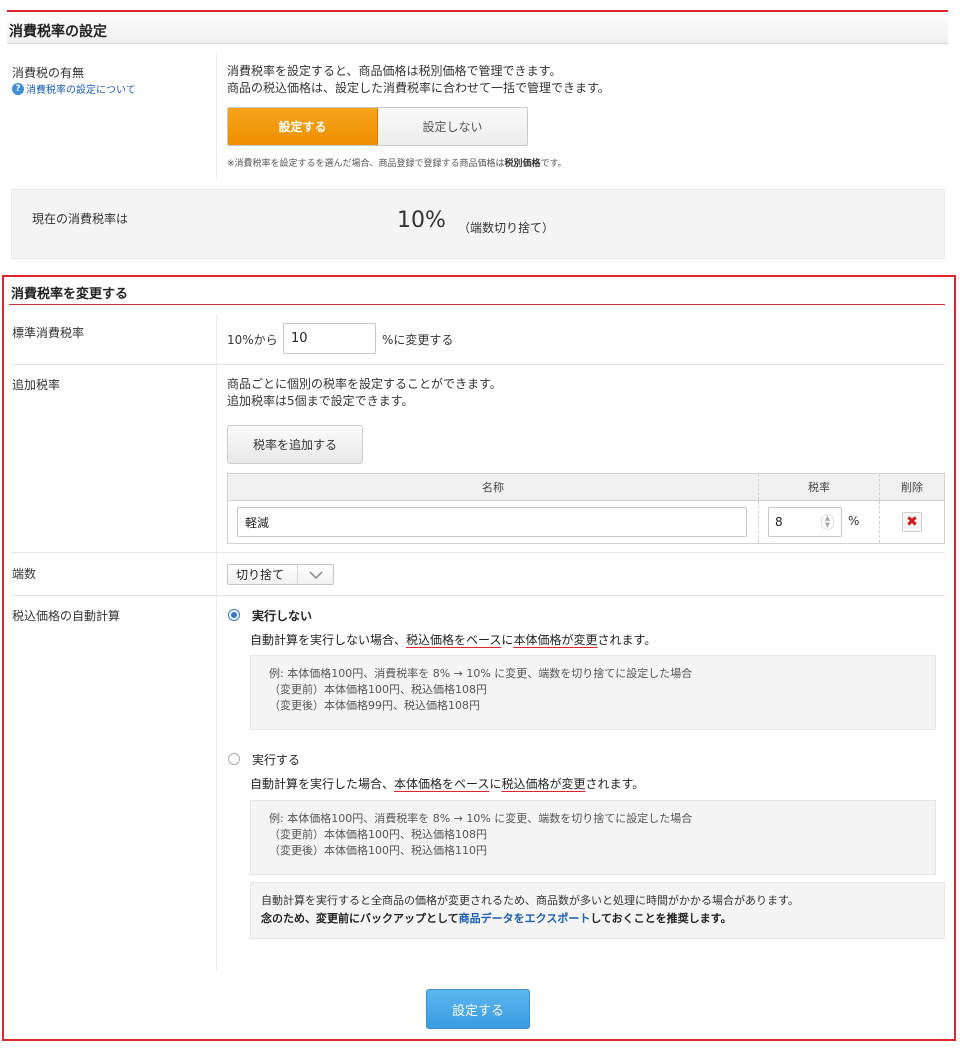 This screenshot has height=1050, width=960. I want to click on warning-line2-post: しておくことを推奨します。, so click(661, 918).